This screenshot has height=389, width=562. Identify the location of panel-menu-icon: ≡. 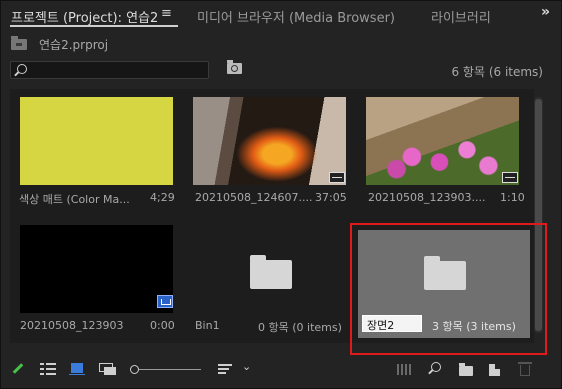
(166, 13).